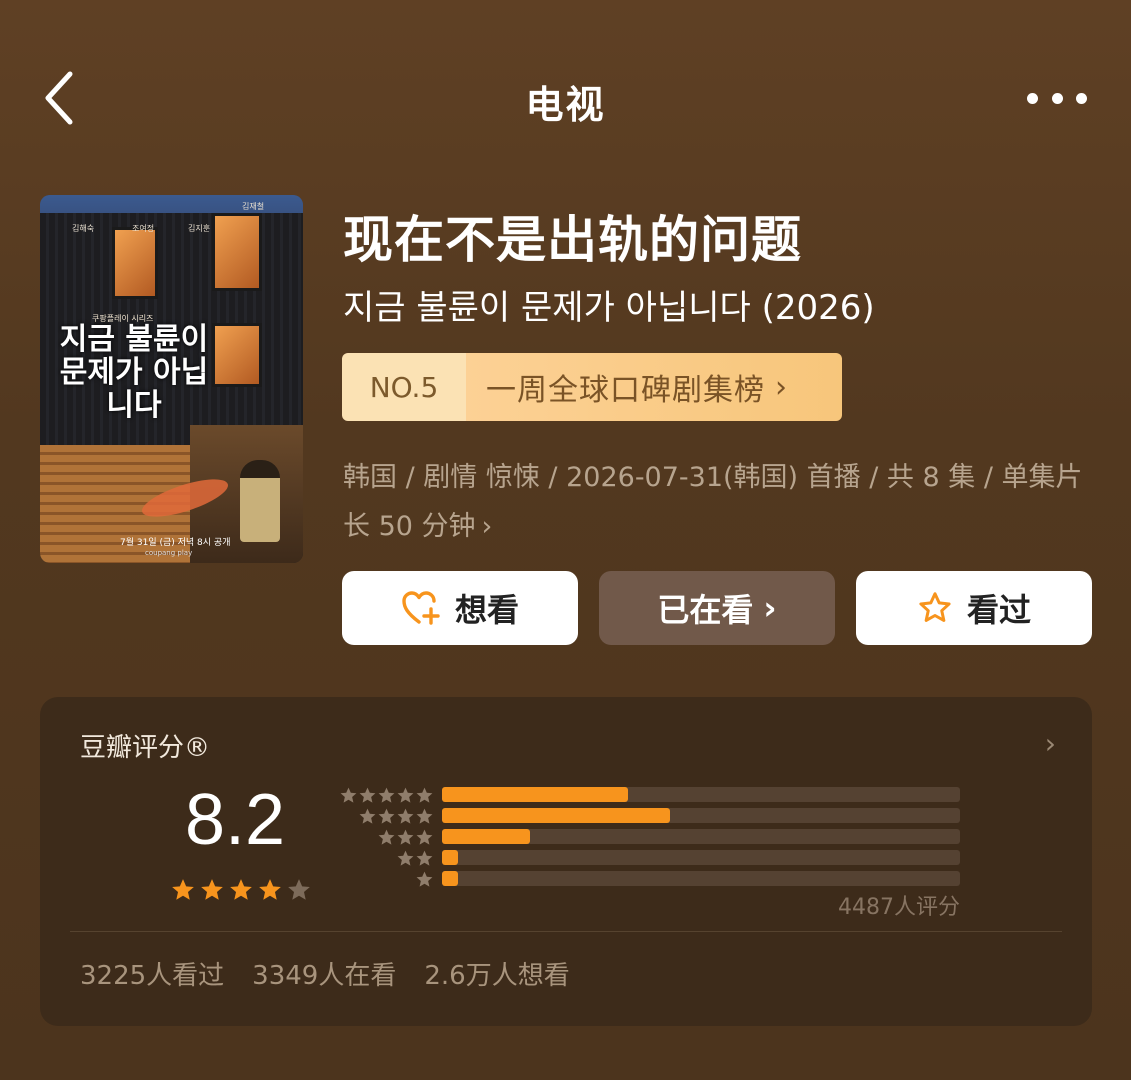 The width and height of the screenshot is (1131, 1080). Describe the element at coordinates (1057, 98) in the screenshot. I see `more-button` at that location.